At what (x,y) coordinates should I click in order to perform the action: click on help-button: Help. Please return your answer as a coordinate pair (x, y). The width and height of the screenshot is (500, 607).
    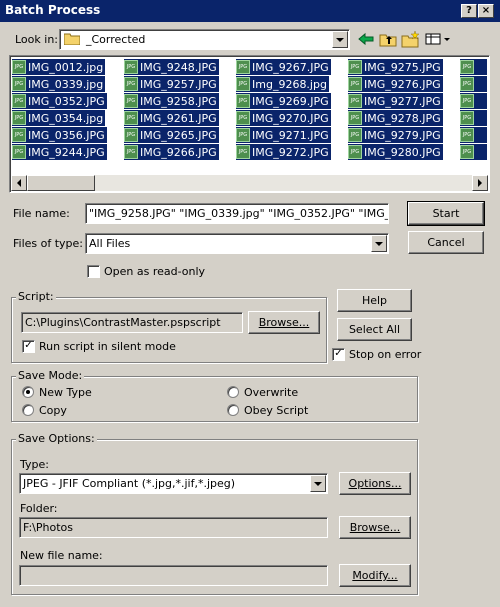
    Looking at the image, I should click on (374, 300).